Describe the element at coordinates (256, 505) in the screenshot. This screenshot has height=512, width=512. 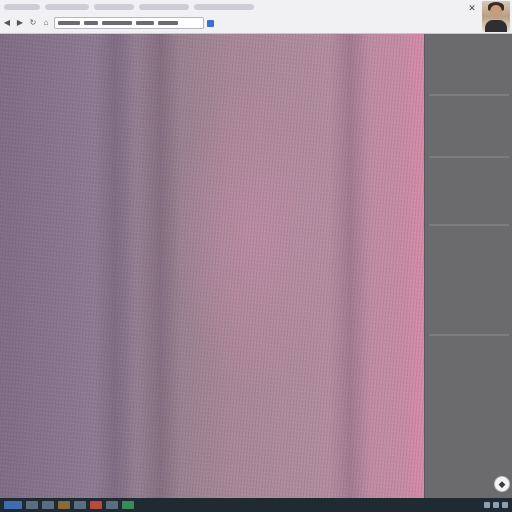
I see `taskbar` at that location.